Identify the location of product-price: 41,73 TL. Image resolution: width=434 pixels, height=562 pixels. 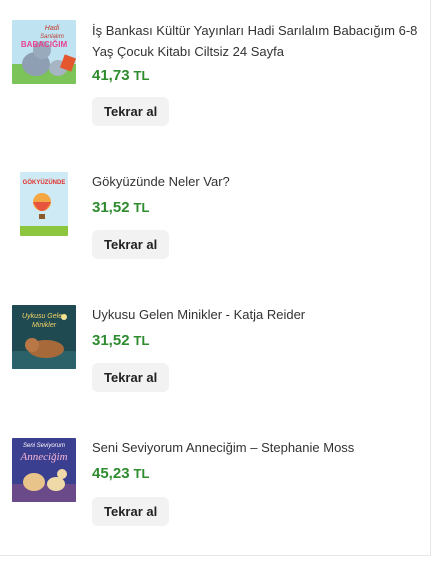
(257, 76).